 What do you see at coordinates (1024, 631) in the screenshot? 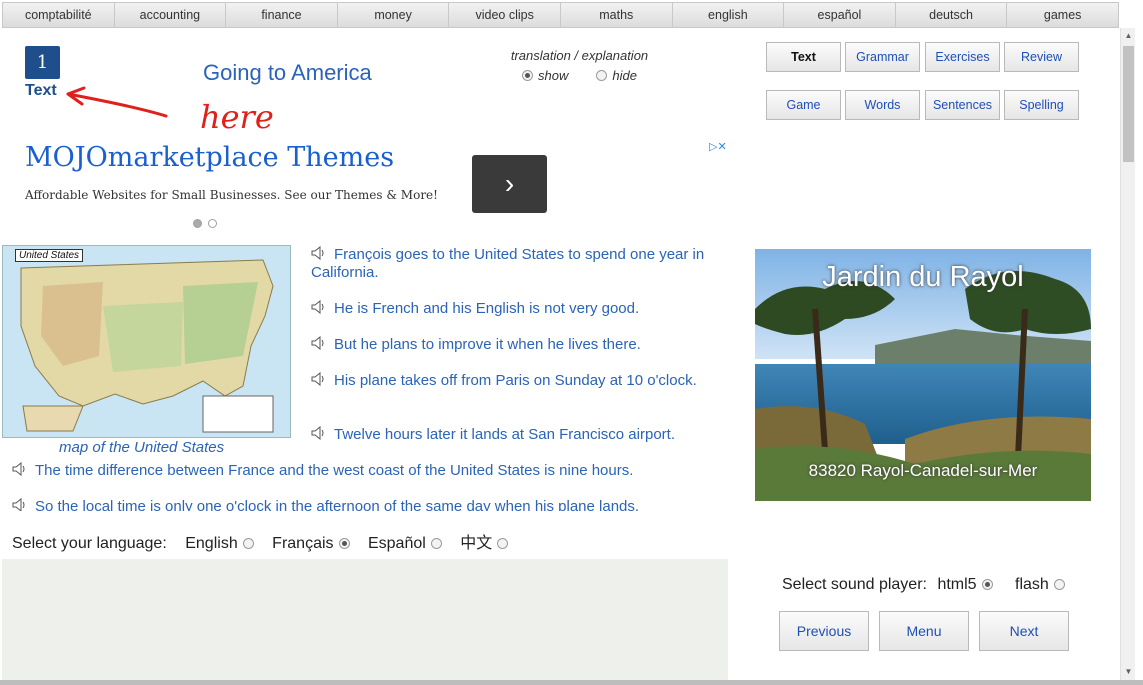
I see `next-button: Next` at bounding box center [1024, 631].